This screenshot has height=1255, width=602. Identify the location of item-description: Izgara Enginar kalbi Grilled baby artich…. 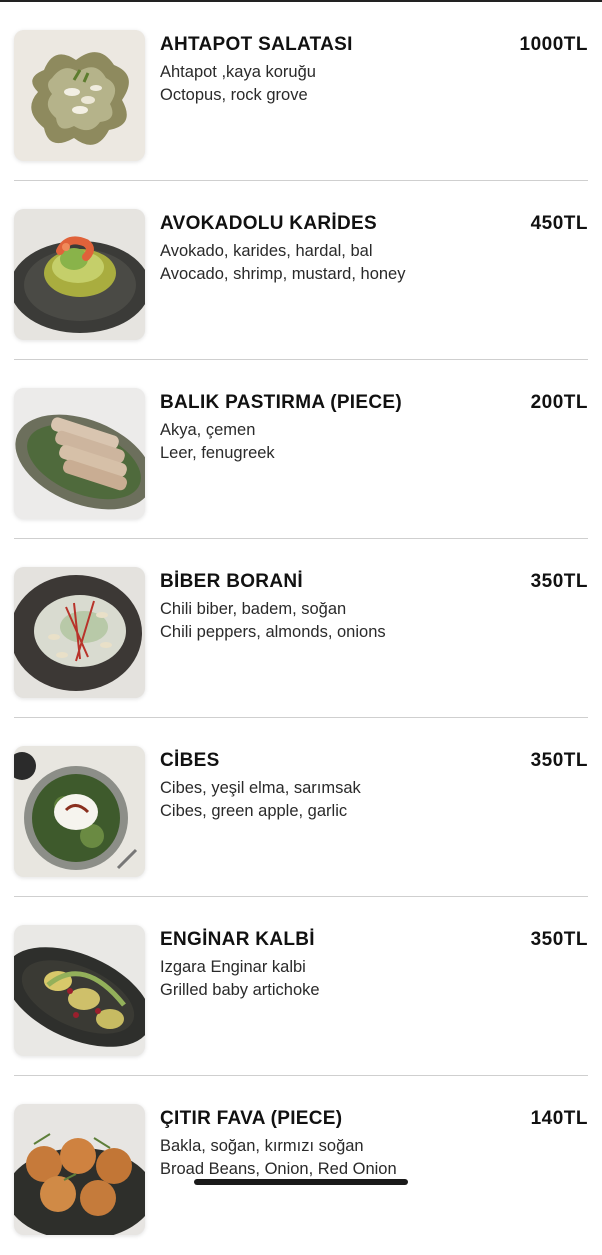
(240, 979).